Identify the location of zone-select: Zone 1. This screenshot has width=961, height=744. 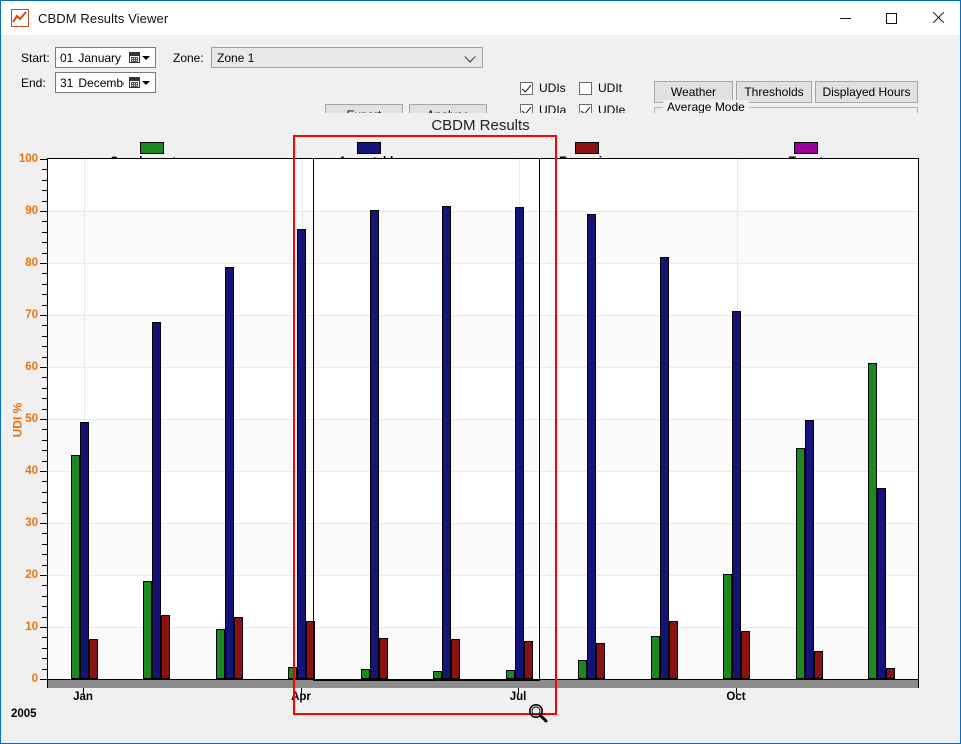
(347, 57).